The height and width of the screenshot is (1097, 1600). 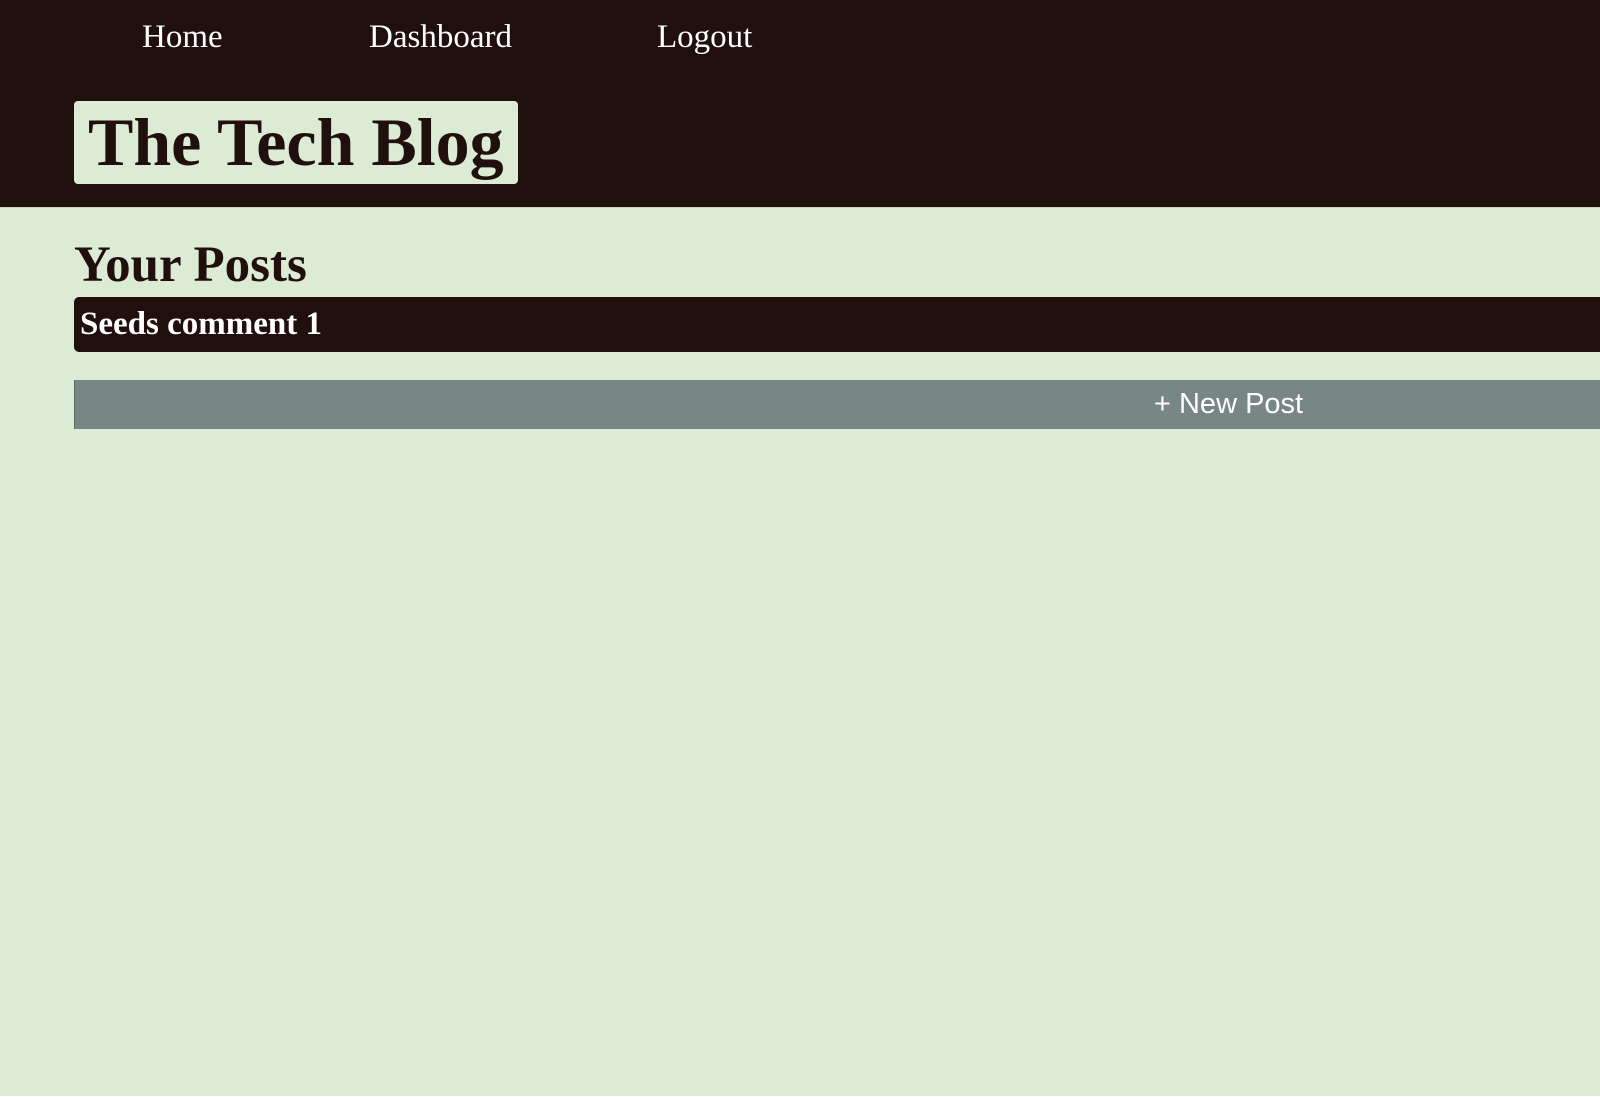 I want to click on nav-link-home: Home, so click(x=182, y=37).